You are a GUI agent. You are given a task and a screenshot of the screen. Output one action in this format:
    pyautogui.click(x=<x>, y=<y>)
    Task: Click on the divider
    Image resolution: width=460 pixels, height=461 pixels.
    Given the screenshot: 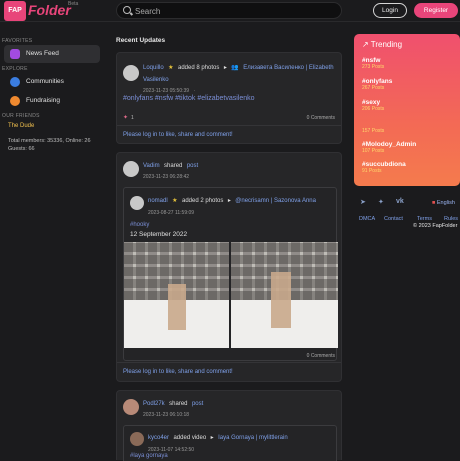 What is the action you would take?
    pyautogui.click(x=229, y=362)
    